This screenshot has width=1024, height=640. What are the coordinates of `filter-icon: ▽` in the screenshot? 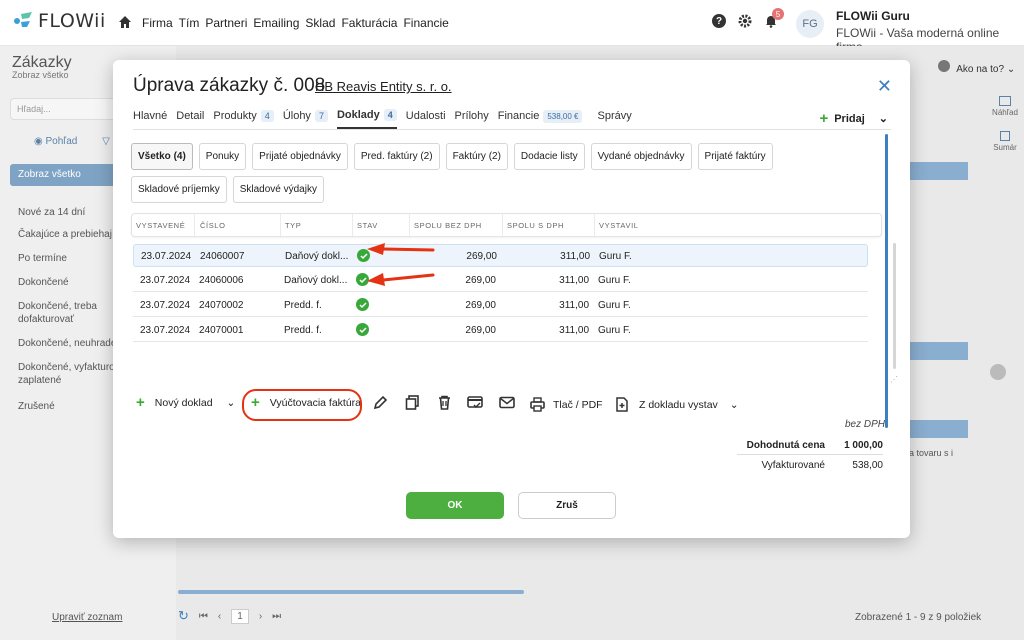 It's located at (106, 141).